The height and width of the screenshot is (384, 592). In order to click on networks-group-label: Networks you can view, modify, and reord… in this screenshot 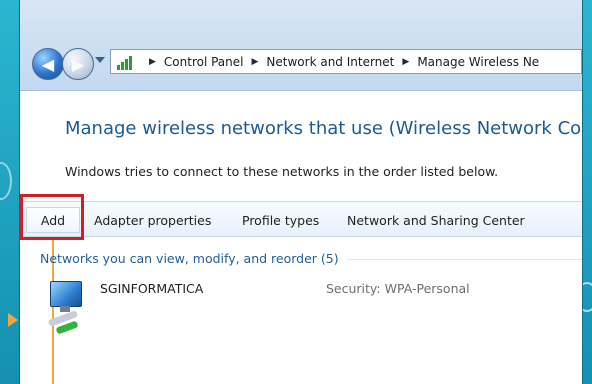, I will do `click(189, 258)`.